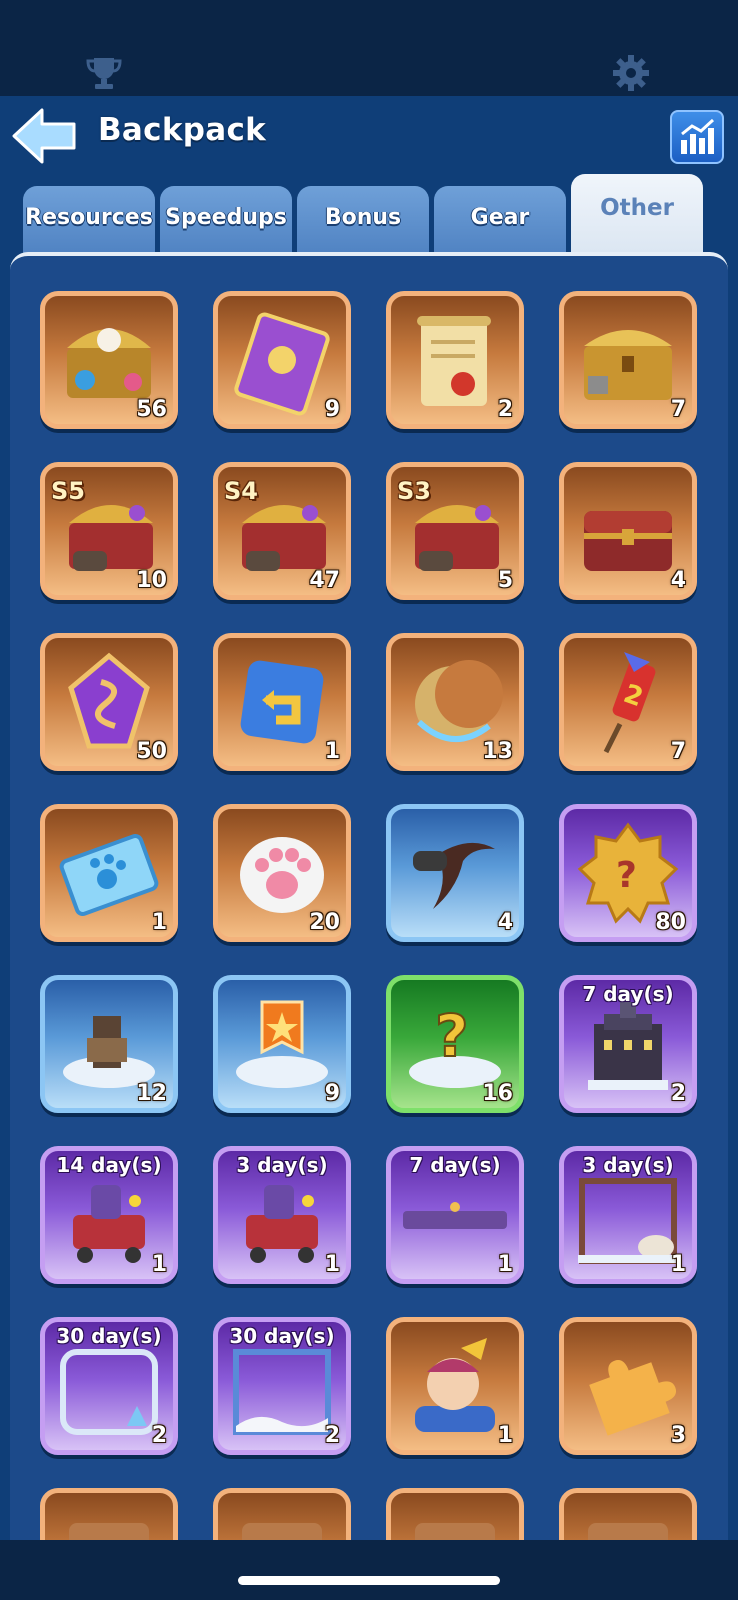 This screenshot has height=1600, width=738. I want to click on item-slot: S4 47, so click(282, 531).